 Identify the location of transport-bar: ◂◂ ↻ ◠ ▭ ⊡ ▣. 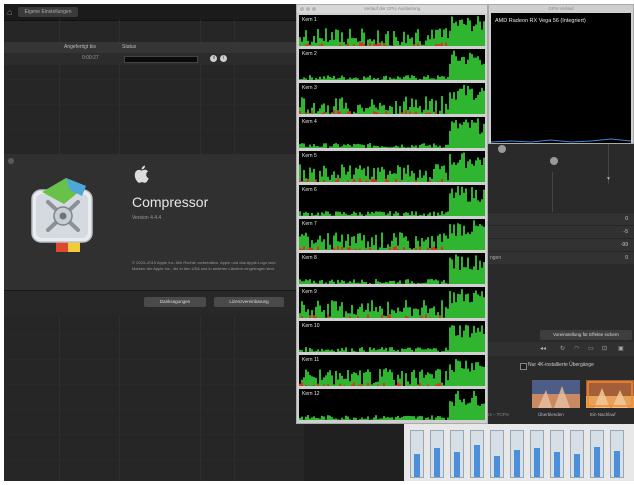
(561, 349).